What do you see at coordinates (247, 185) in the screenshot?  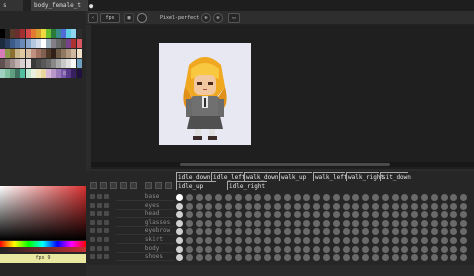 I see `tag-idle-right: idle_right` at bounding box center [247, 185].